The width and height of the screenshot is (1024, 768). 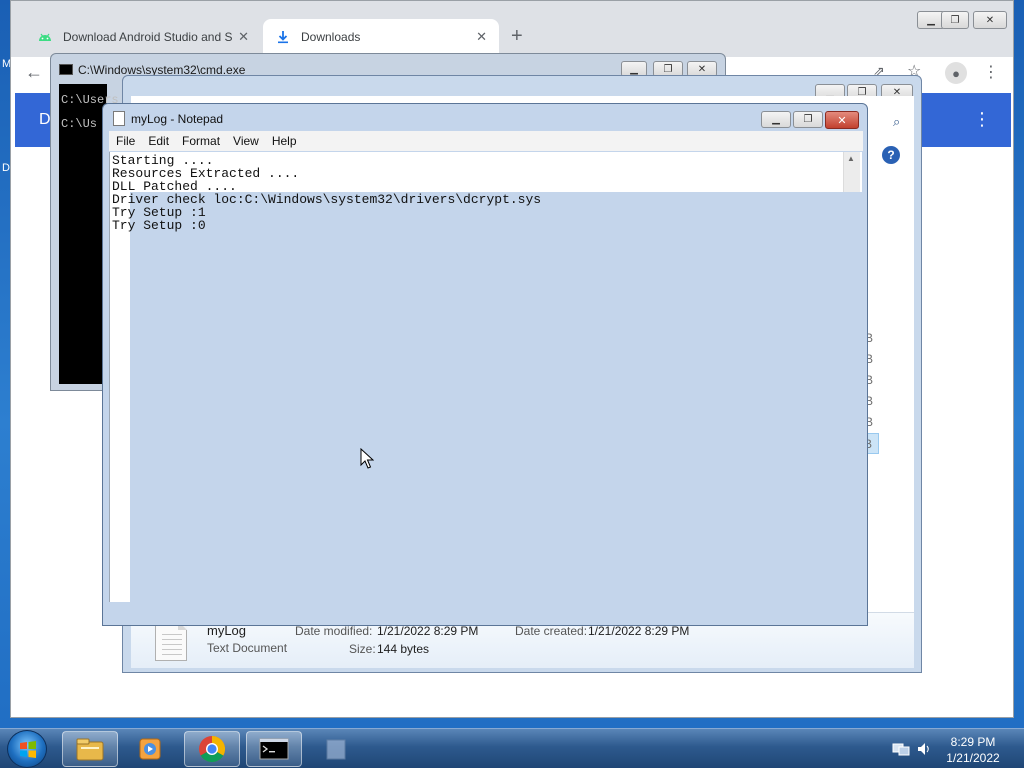 I want to click on mouse-pointer-icon, so click(x=367, y=458).